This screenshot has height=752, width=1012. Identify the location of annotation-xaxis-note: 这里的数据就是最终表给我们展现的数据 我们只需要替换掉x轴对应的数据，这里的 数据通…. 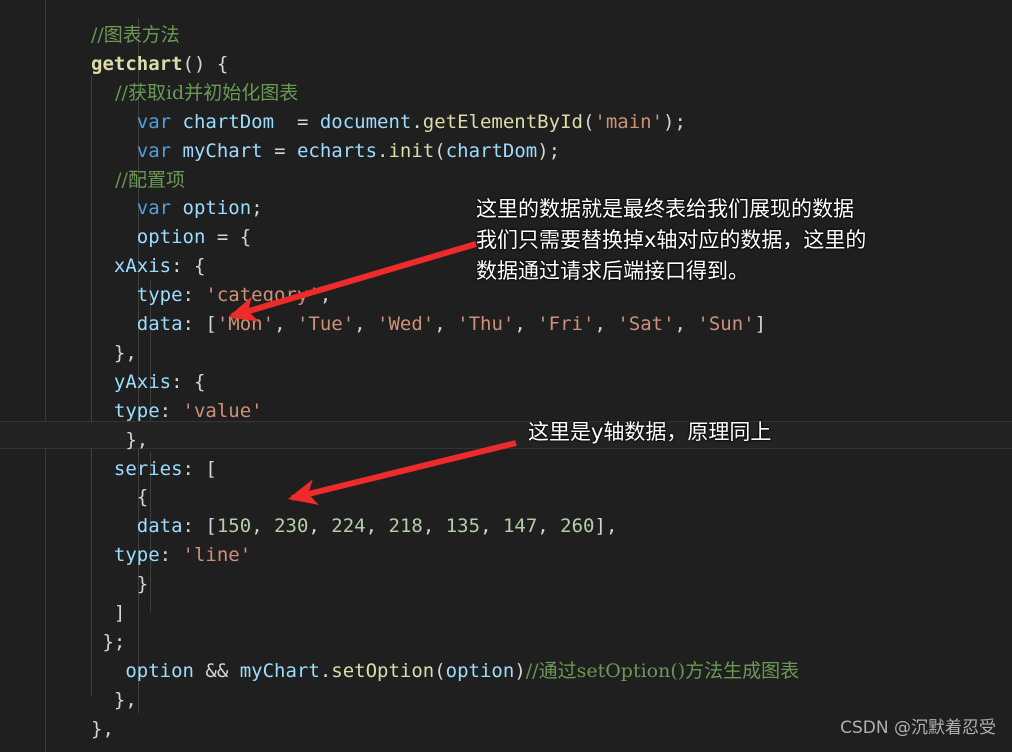
(671, 240).